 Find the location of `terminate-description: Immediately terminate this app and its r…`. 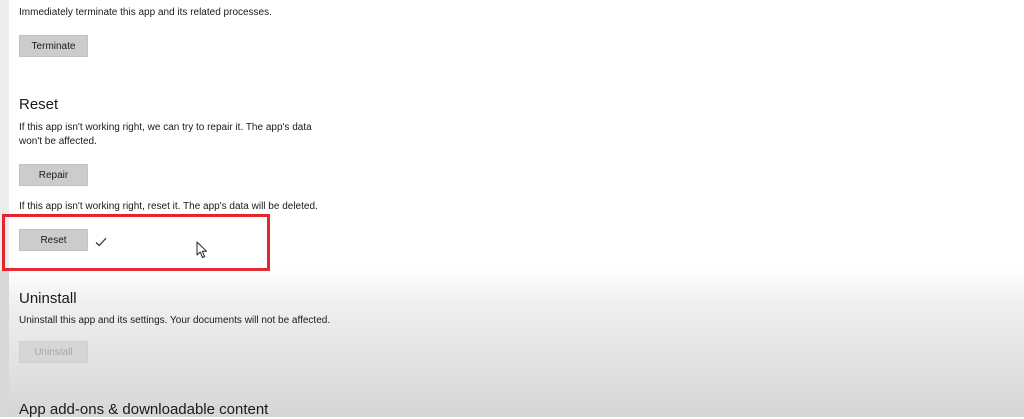

terminate-description: Immediately terminate this app and its r… is located at coordinates (145, 12).